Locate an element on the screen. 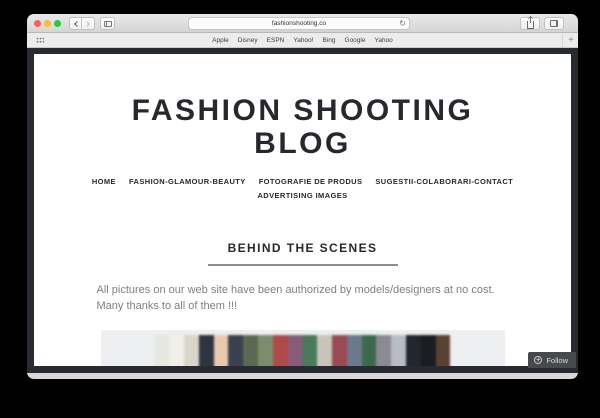 Image resolution: width=600 pixels, height=418 pixels. post-title-divider is located at coordinates (302, 265).